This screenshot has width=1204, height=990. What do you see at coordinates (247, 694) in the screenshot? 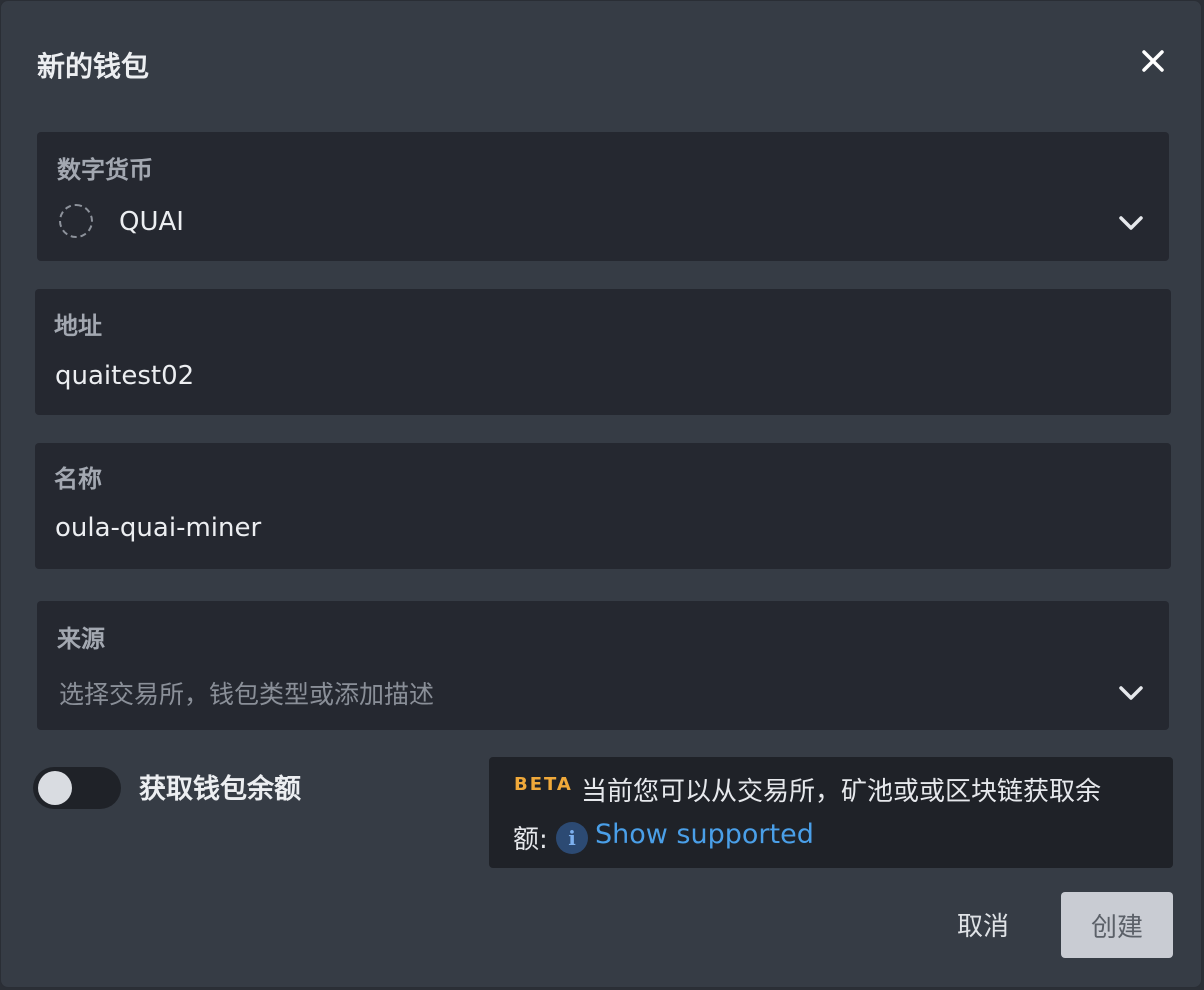
I see `source-placeholder: 选择交易所，钱包类型或添加描述` at bounding box center [247, 694].